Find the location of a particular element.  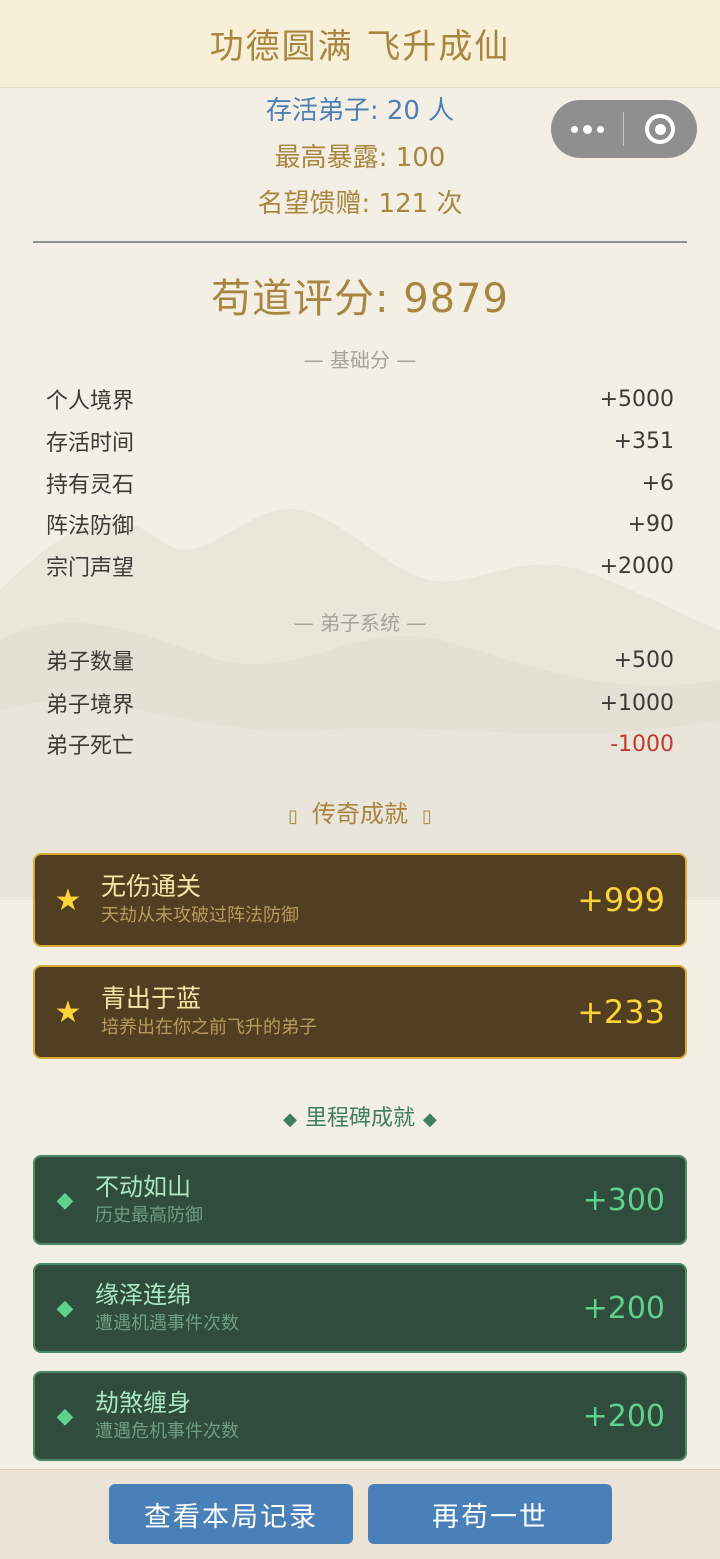

milestone-section-title: ◆ 里程碑成就 ◆ is located at coordinates (360, 1116).